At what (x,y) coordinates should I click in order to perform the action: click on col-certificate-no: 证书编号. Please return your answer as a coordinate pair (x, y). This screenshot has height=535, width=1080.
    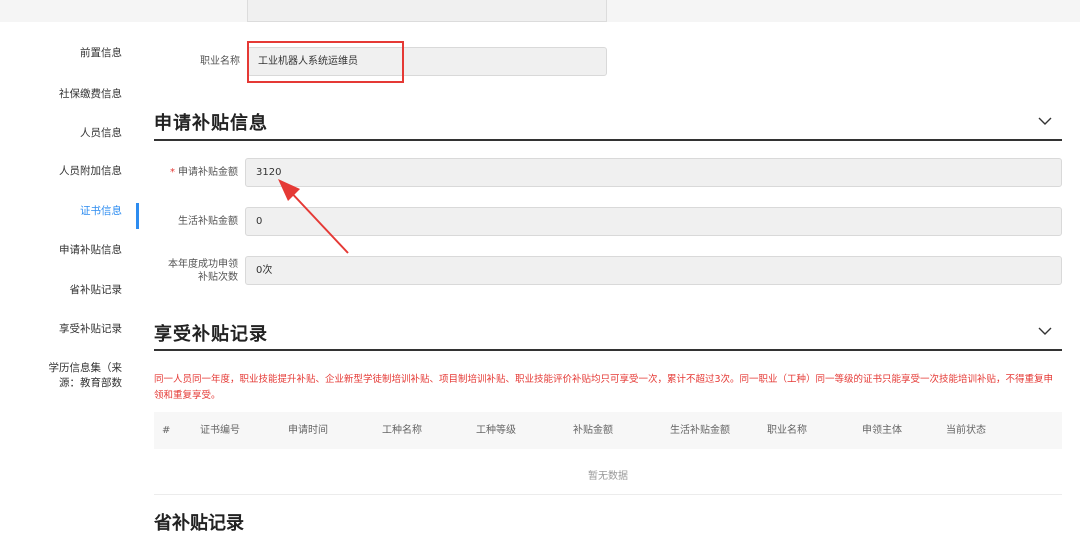
    Looking at the image, I should click on (220, 430).